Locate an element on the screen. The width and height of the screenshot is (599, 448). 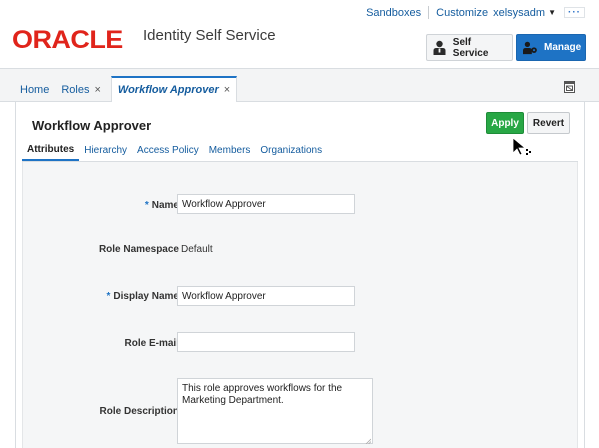
tab-home: Home is located at coordinates (34, 89).